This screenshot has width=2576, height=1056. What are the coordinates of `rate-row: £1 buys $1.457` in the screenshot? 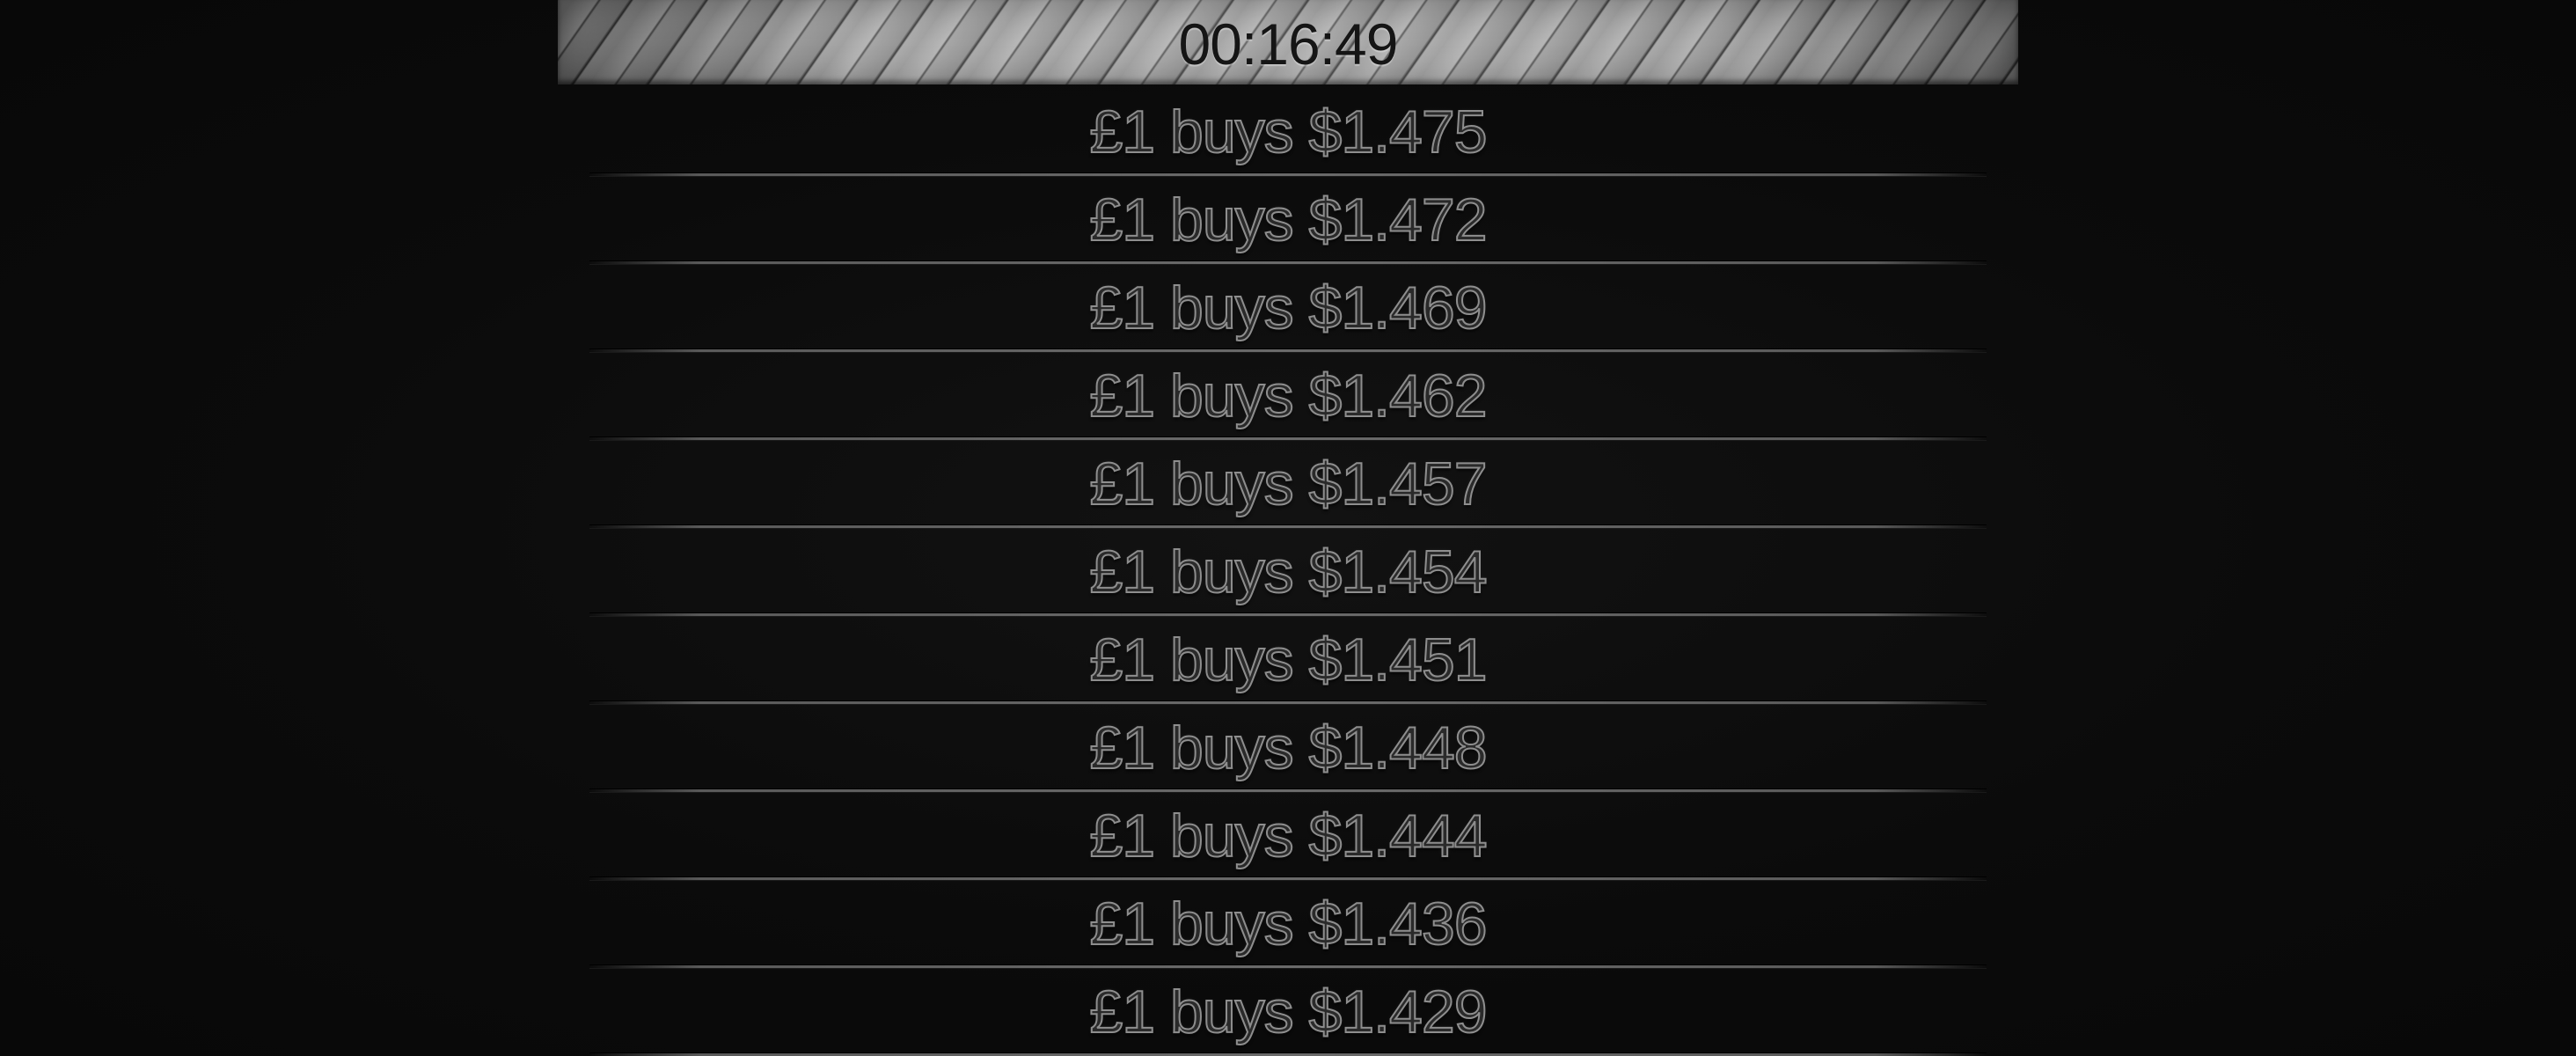 It's located at (1288, 484).